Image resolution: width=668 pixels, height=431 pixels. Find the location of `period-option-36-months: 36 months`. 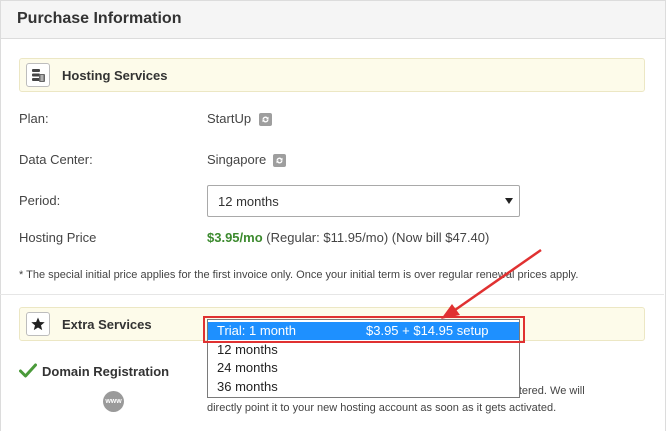

period-option-36-months: 36 months is located at coordinates (363, 387).